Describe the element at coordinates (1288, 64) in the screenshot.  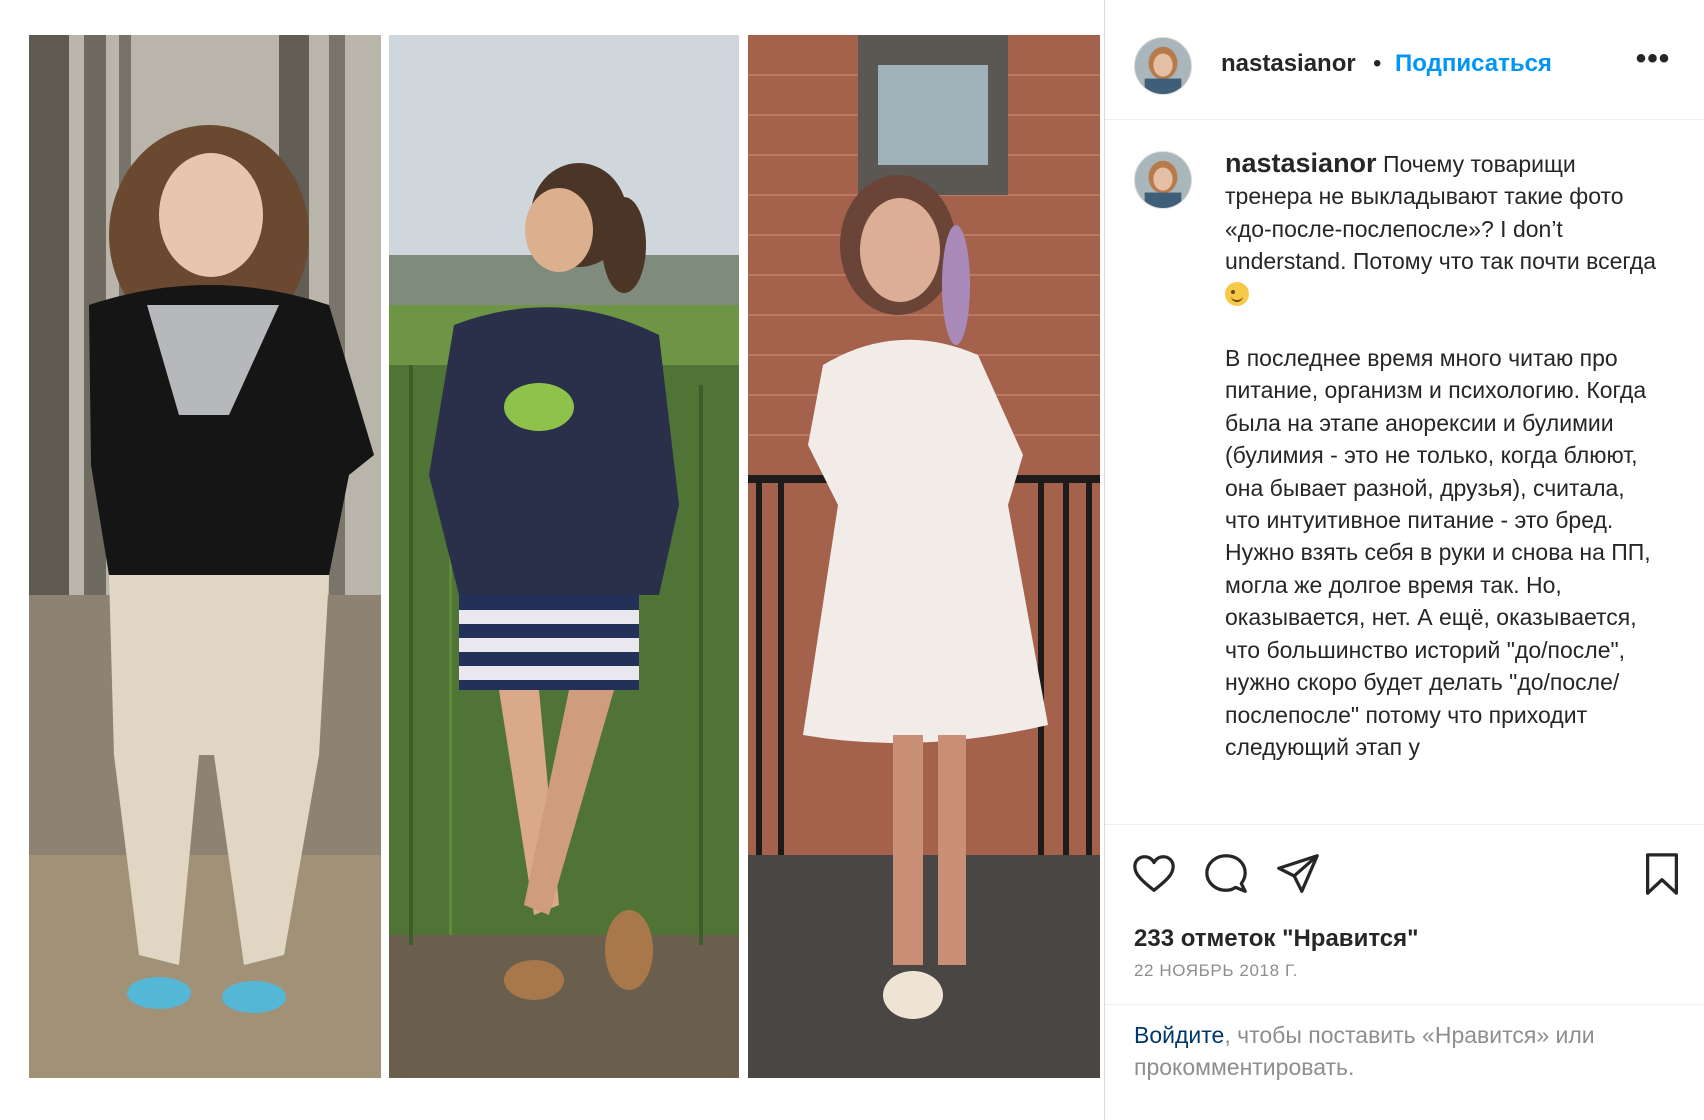
I see `header-username: nastasianor` at that location.